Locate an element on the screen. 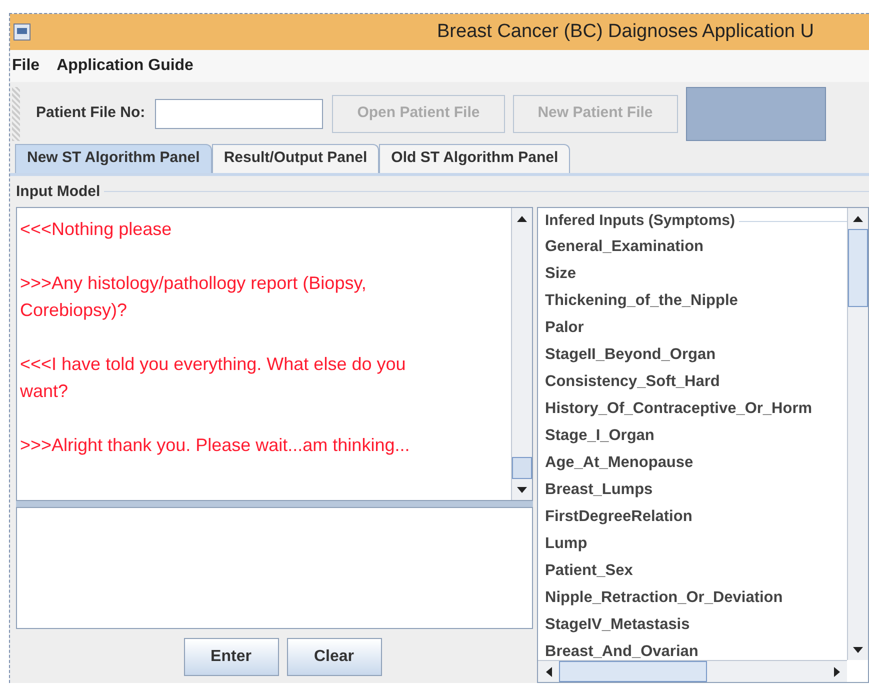 Image resolution: width=869 pixels, height=687 pixels. menu-item: File is located at coordinates (26, 66).